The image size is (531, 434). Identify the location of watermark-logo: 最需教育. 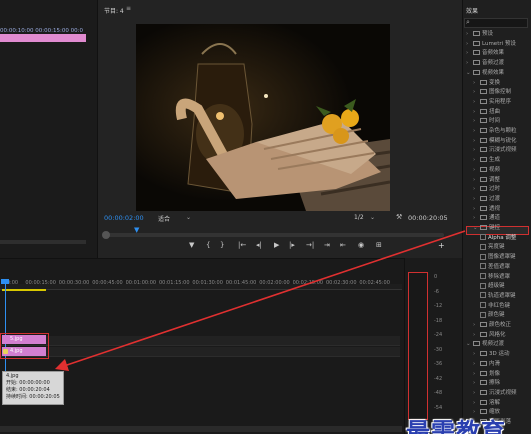
(456, 425).